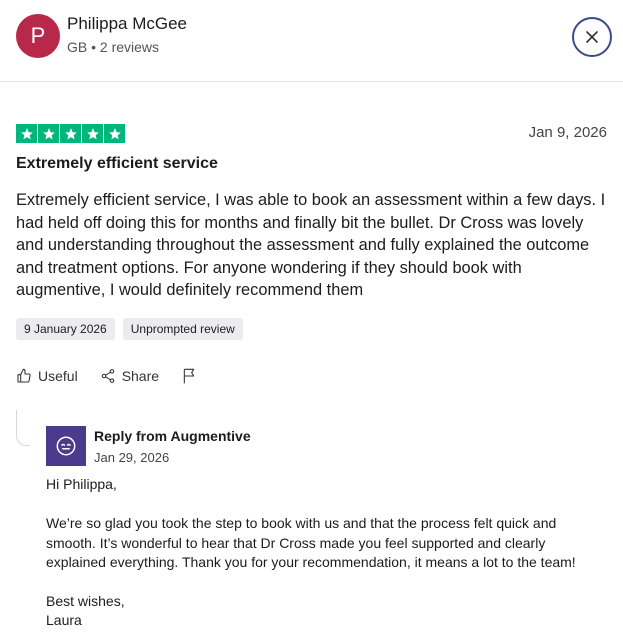  I want to click on review-title: Extremely efficient service, so click(117, 163).